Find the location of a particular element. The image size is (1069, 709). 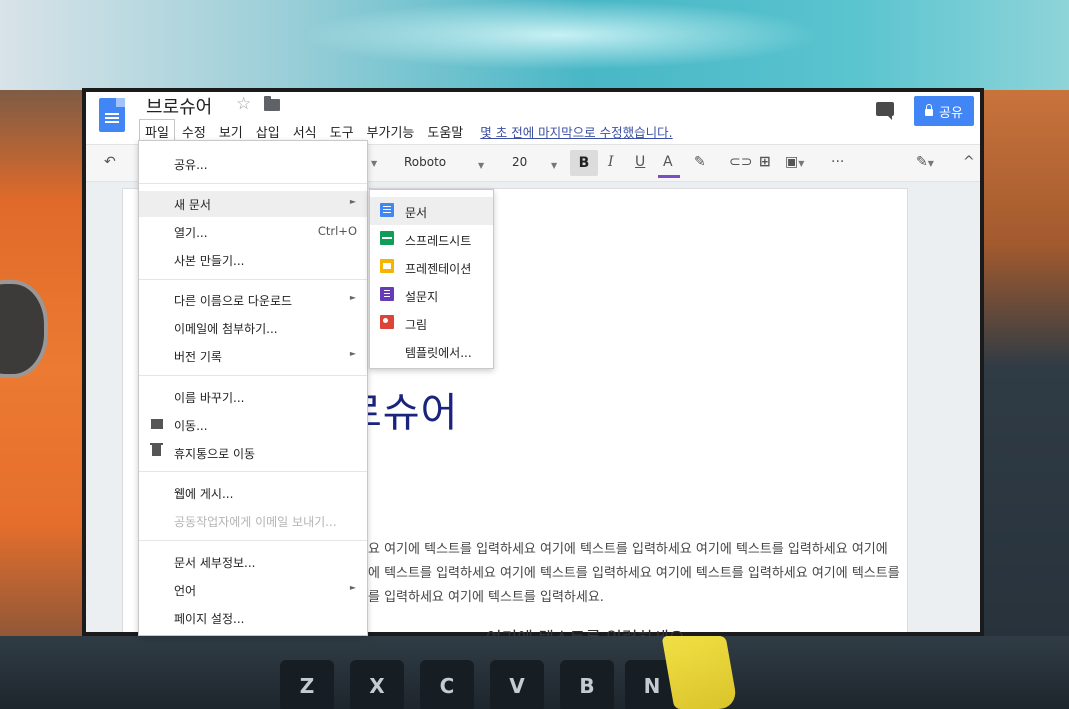

menu-item-version-history: 버전 기록 ► is located at coordinates (253, 356).